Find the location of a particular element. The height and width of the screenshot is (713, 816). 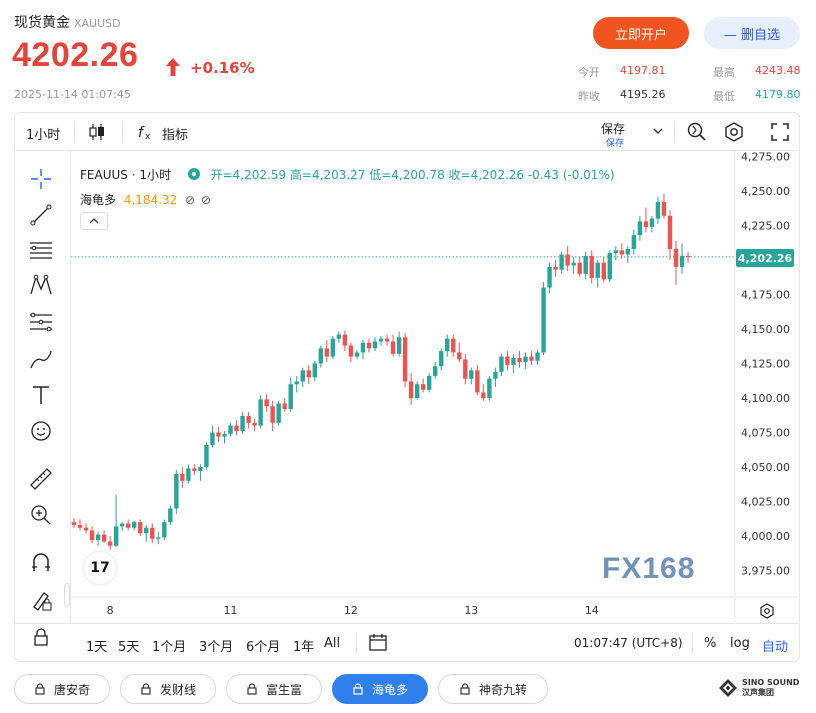

indicator-legend: 海龟多 4,184.32 ⊘ ⊘ is located at coordinates (145, 199).